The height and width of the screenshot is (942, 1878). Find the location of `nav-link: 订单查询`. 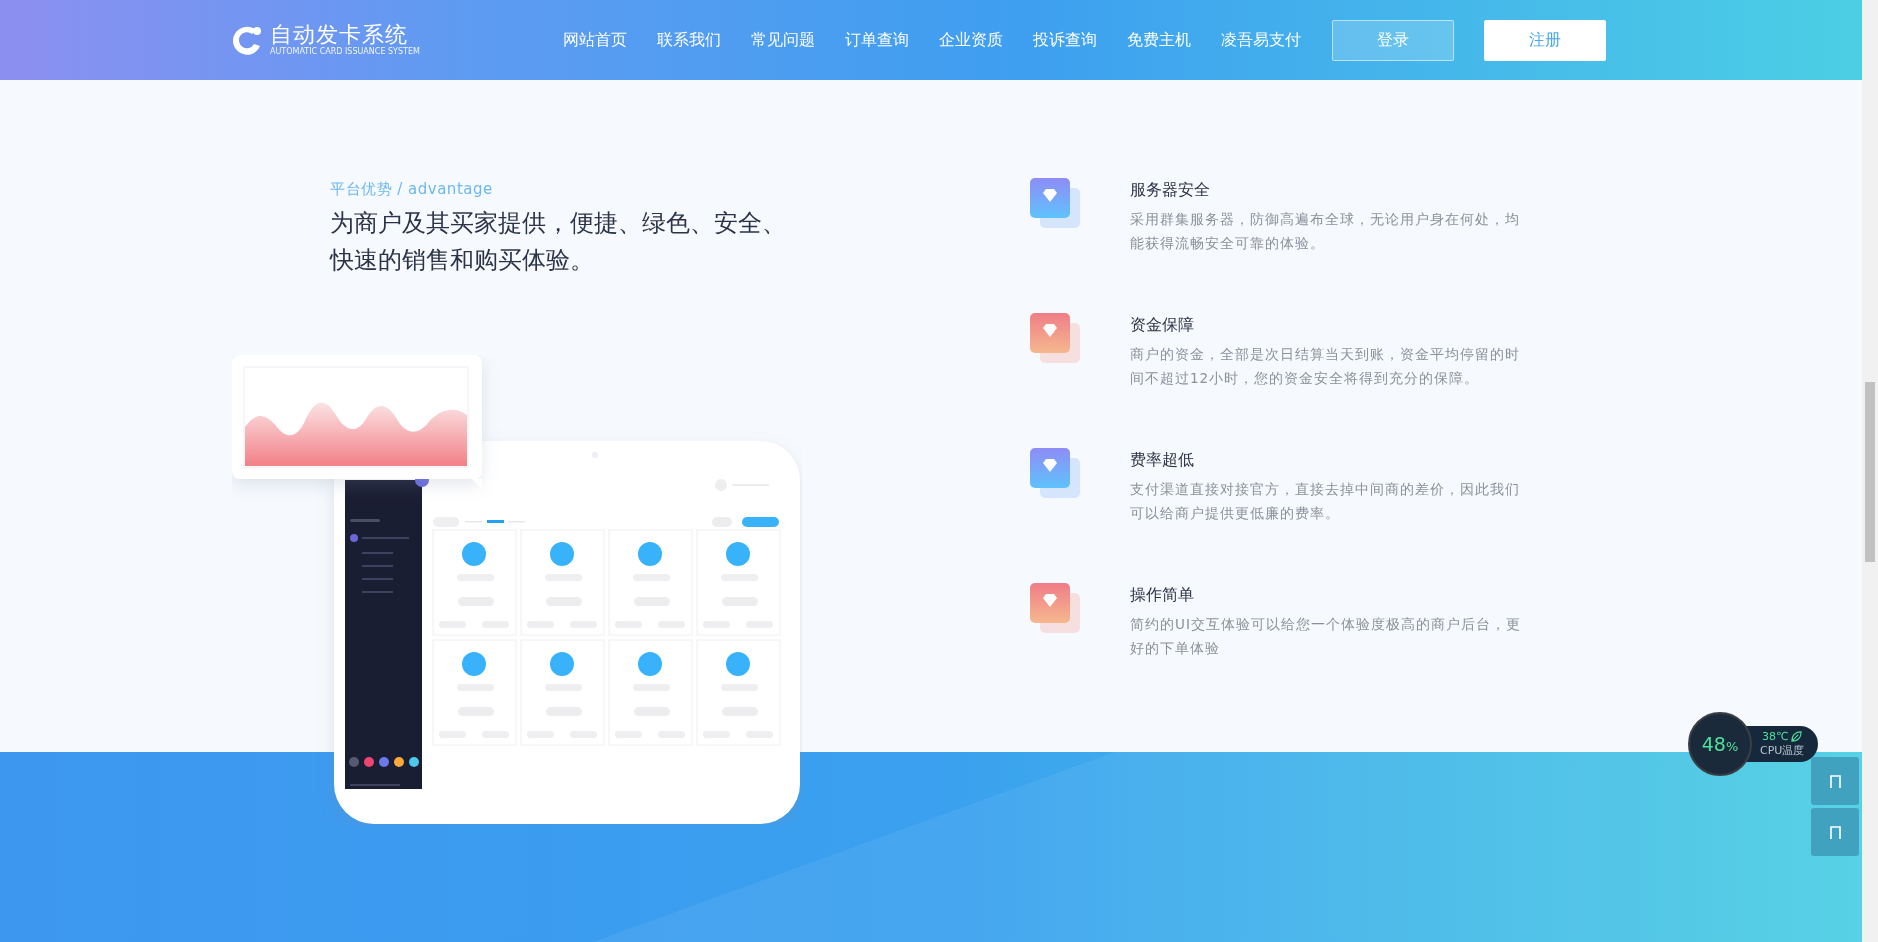

nav-link: 订单查询 is located at coordinates (877, 40).